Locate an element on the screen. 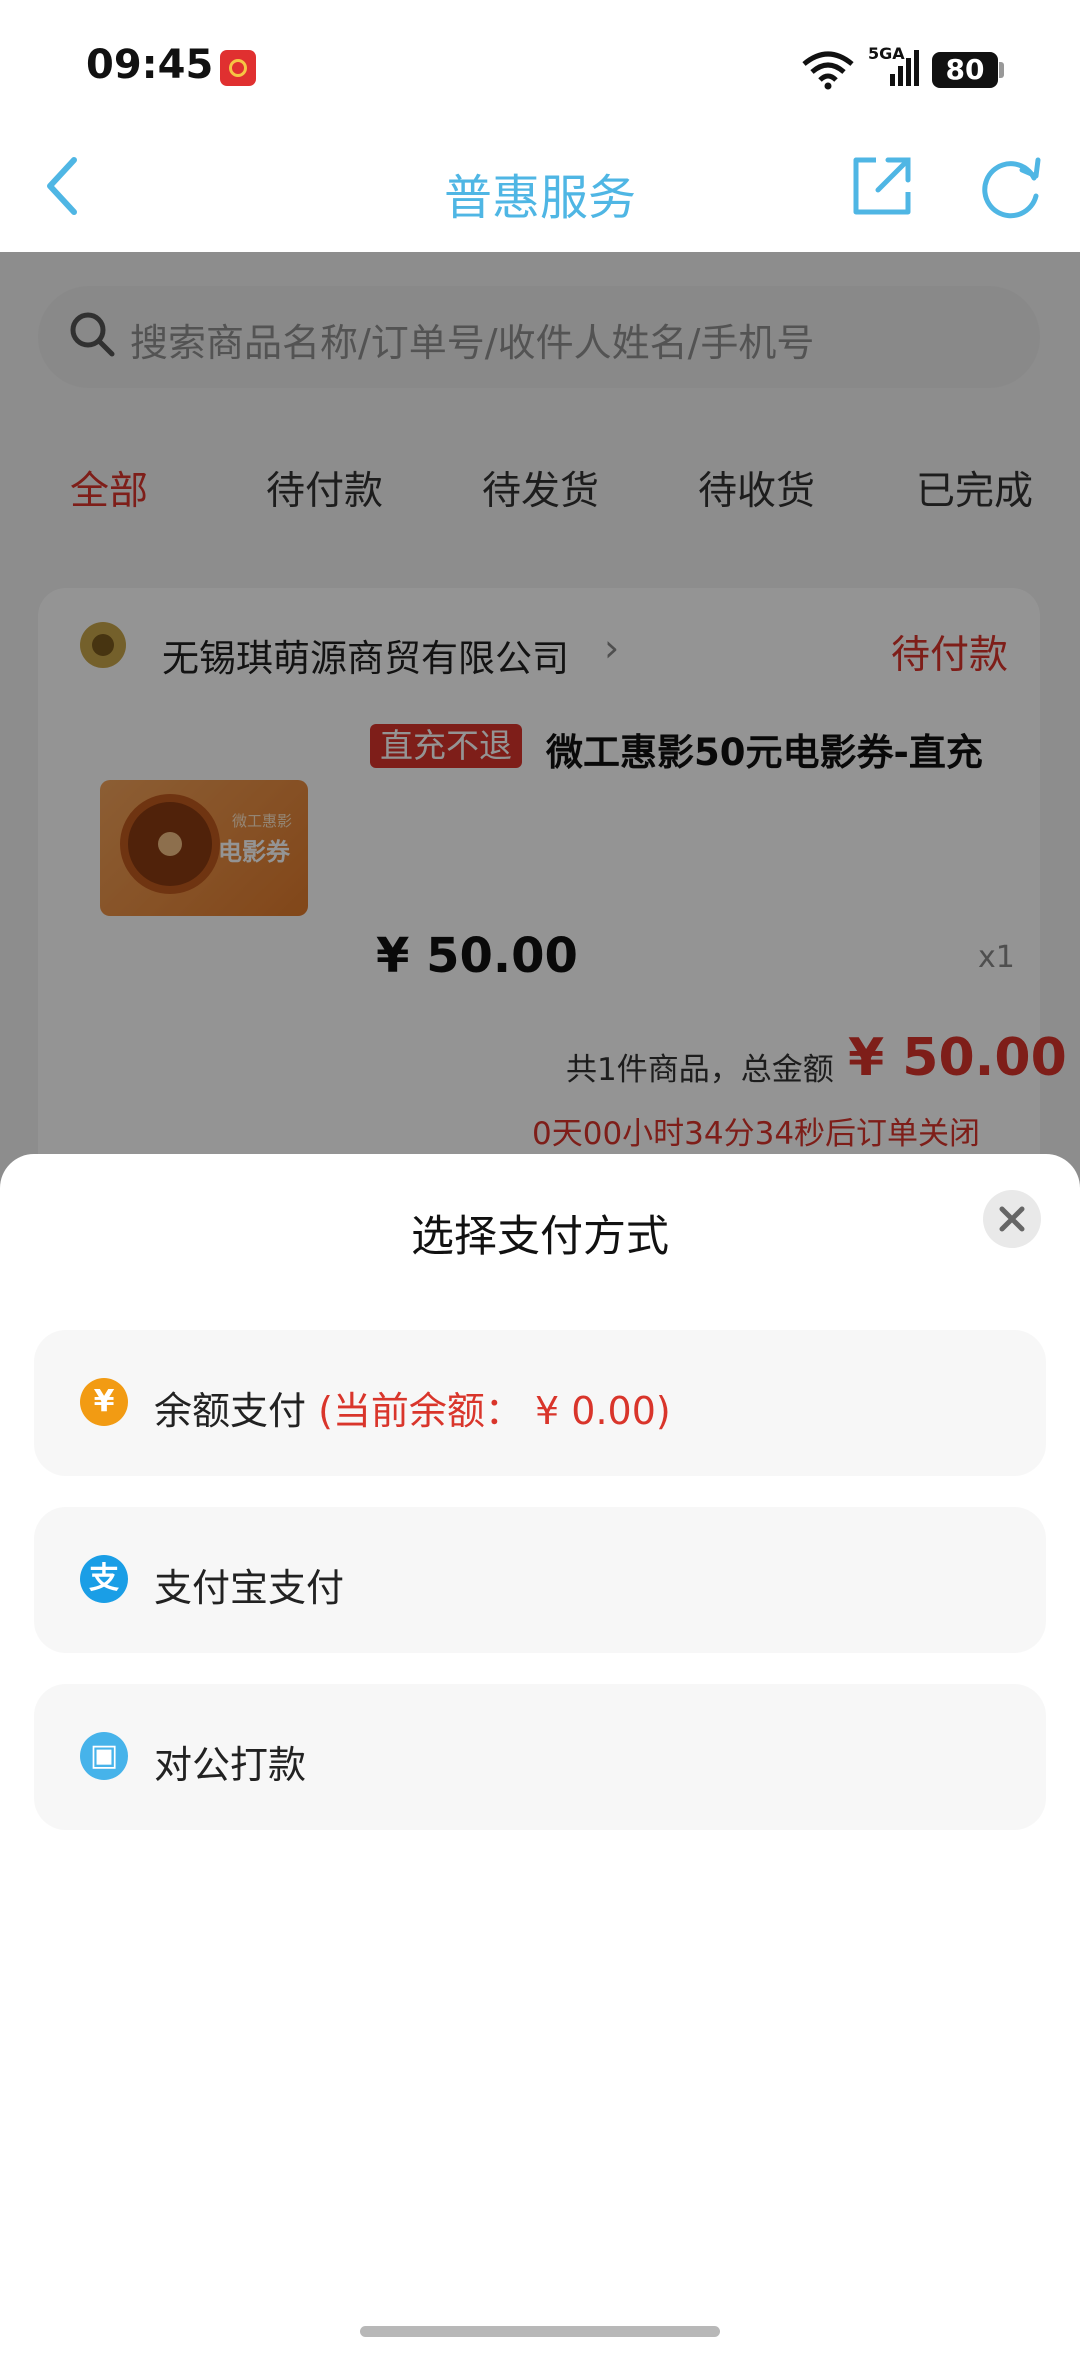 This screenshot has width=1080, height=2354. yuan-icon: ¥ is located at coordinates (104, 1402).